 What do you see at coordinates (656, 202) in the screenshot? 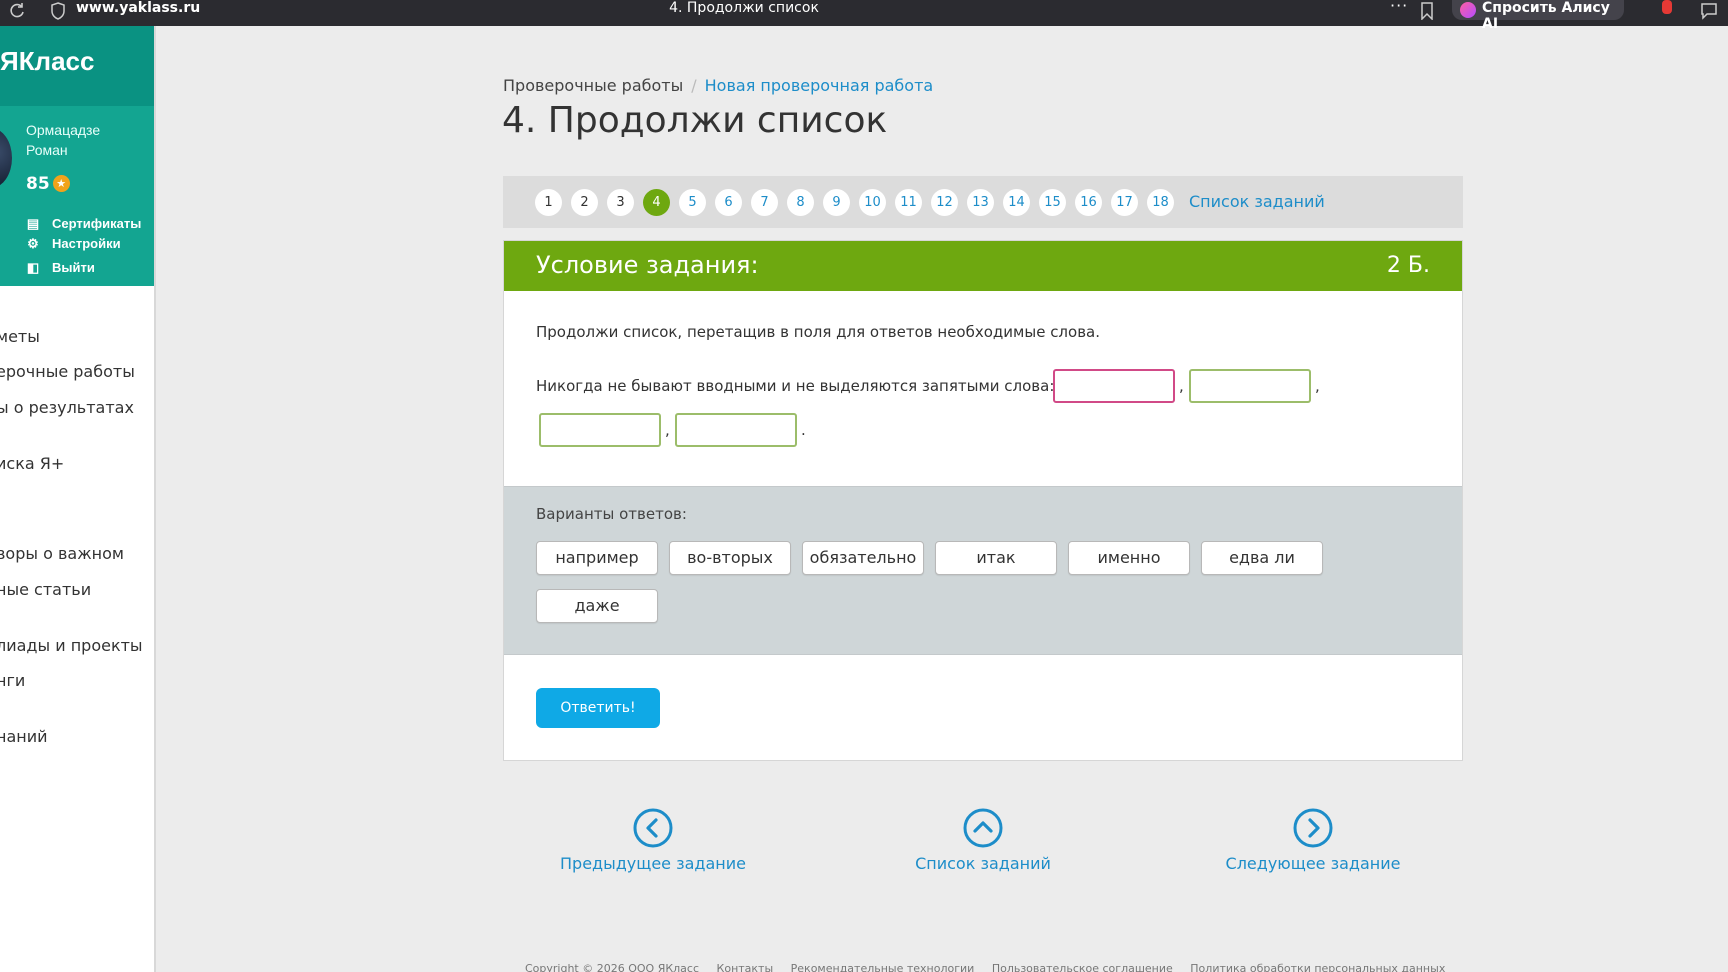
I see `task-number-4: 4` at bounding box center [656, 202].